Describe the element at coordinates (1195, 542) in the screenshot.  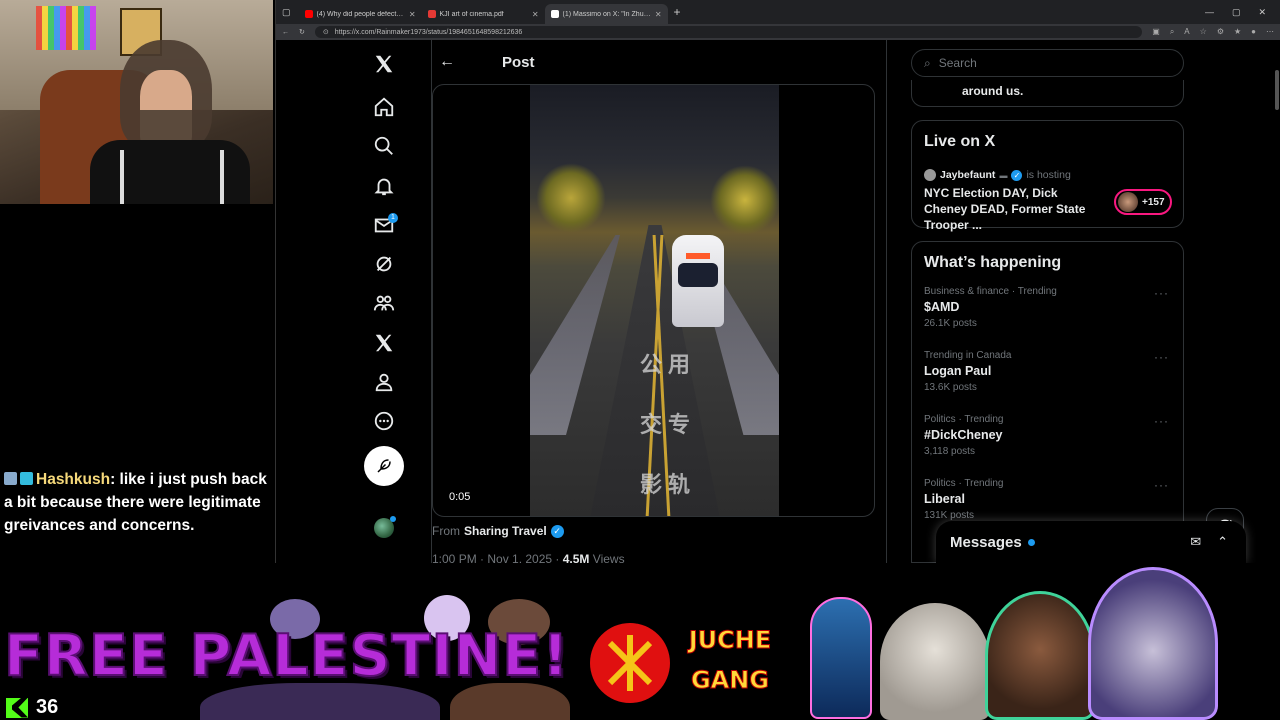
I see `new-message-icon: ✉` at that location.